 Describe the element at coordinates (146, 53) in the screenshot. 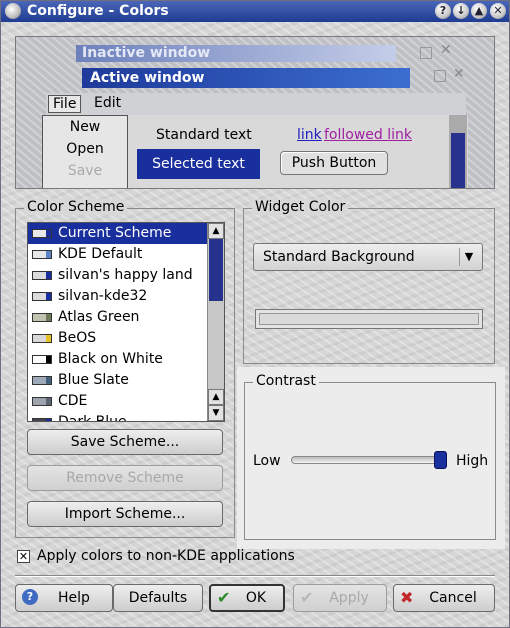

I see `preview-inactive-title: Inactive window` at that location.